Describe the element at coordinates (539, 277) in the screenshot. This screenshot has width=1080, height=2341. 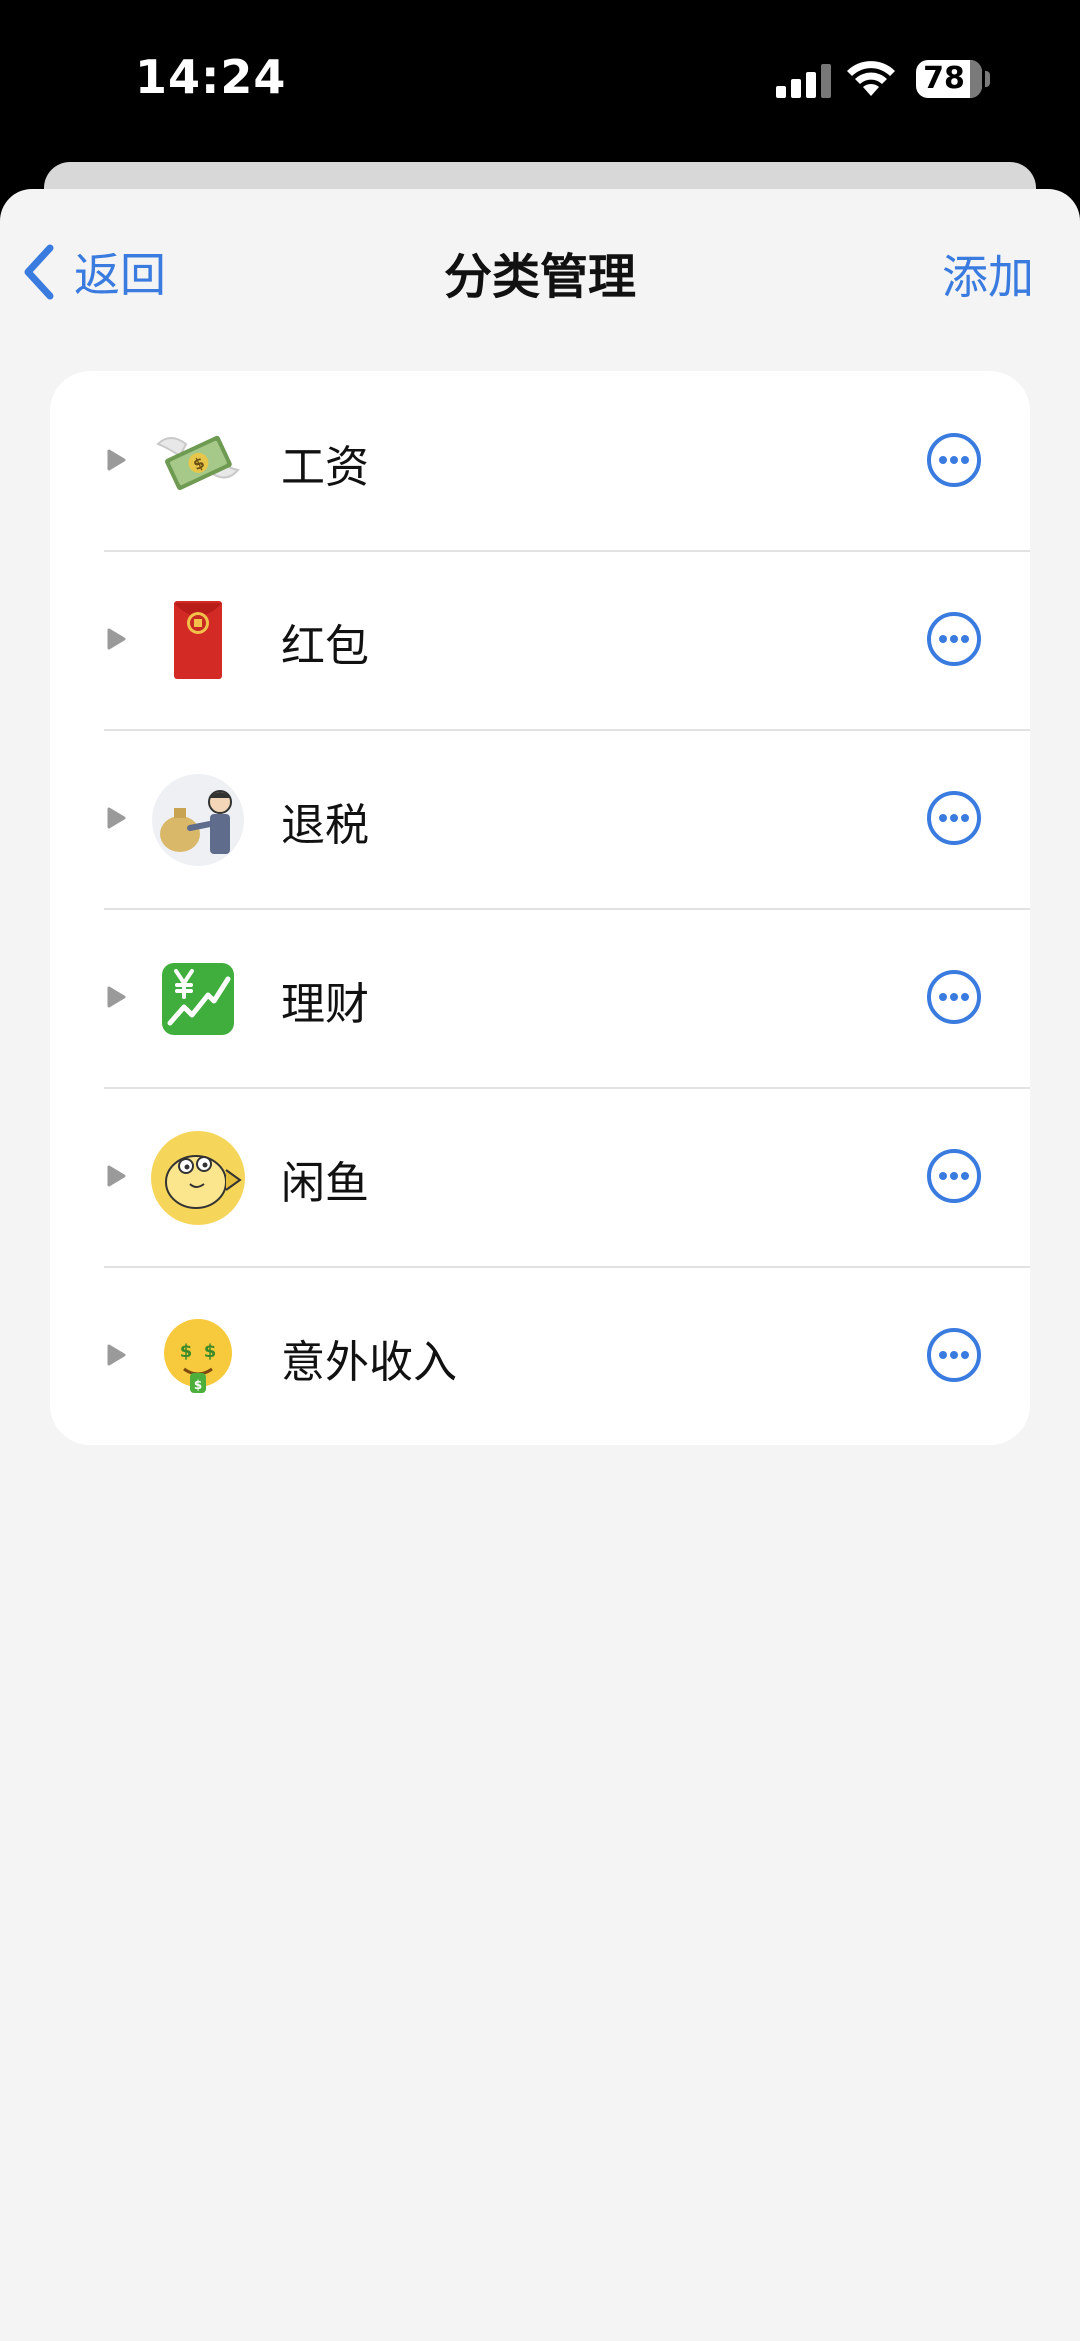
I see `page-title: 分类管理` at that location.